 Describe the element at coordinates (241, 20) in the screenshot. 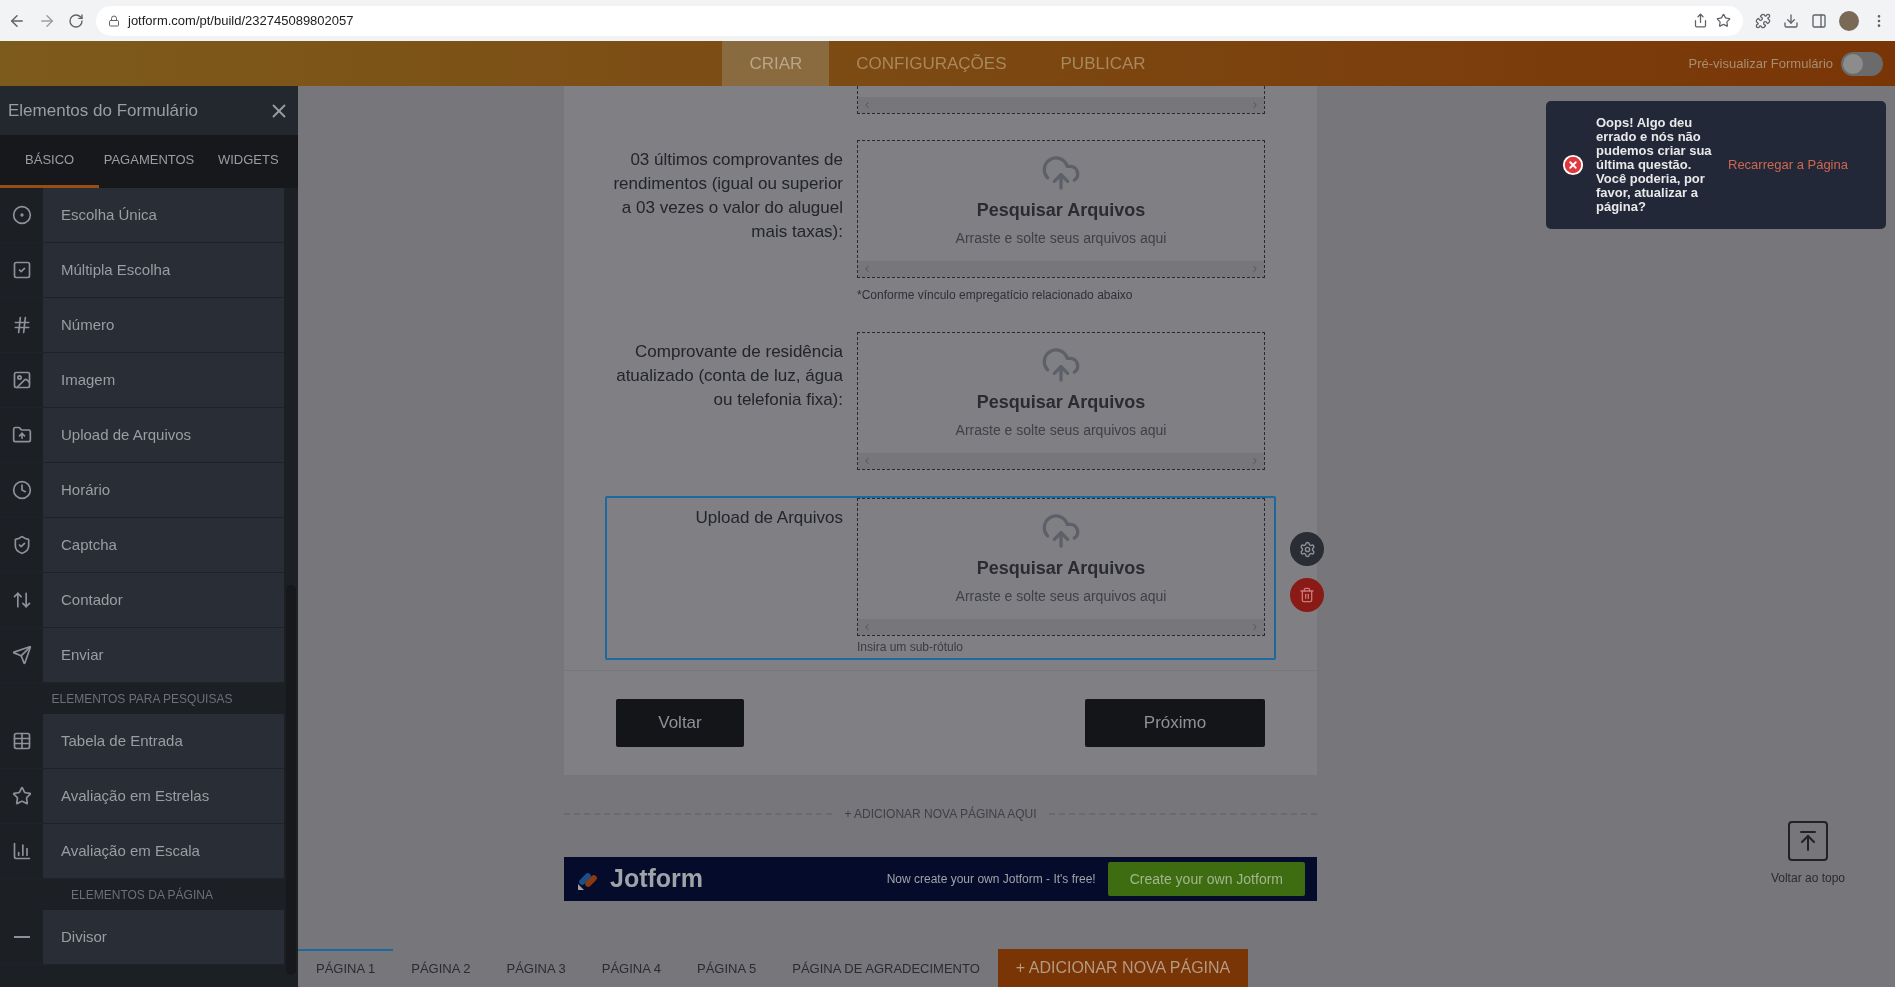

I see `url-text: jotform.com/pt/build/232745089802057` at that location.